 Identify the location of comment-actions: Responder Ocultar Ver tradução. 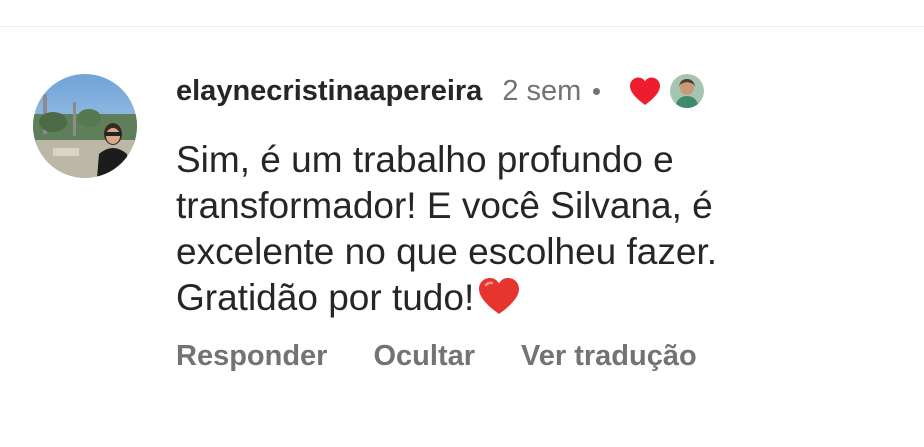
(436, 356).